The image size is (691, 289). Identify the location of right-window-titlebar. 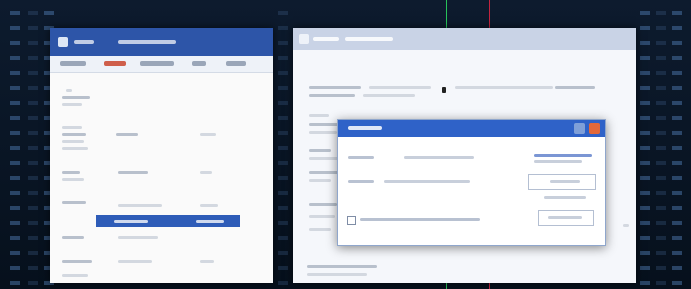
(464, 39).